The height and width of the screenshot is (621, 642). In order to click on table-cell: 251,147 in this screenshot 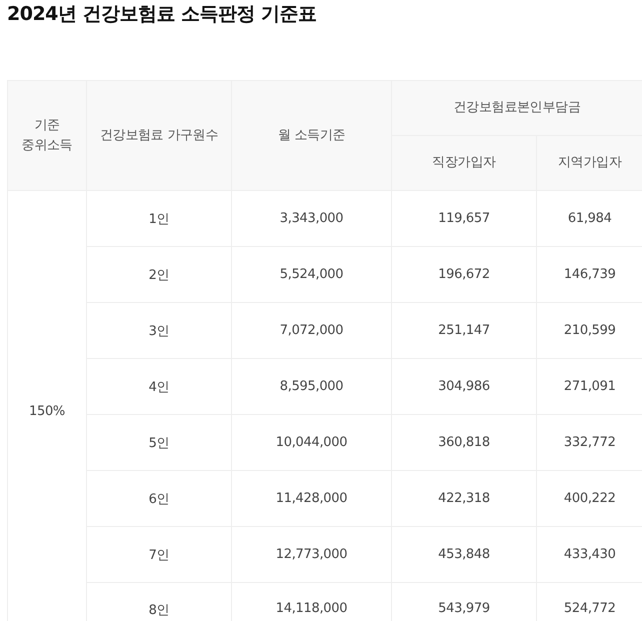, I will do `click(464, 330)`.